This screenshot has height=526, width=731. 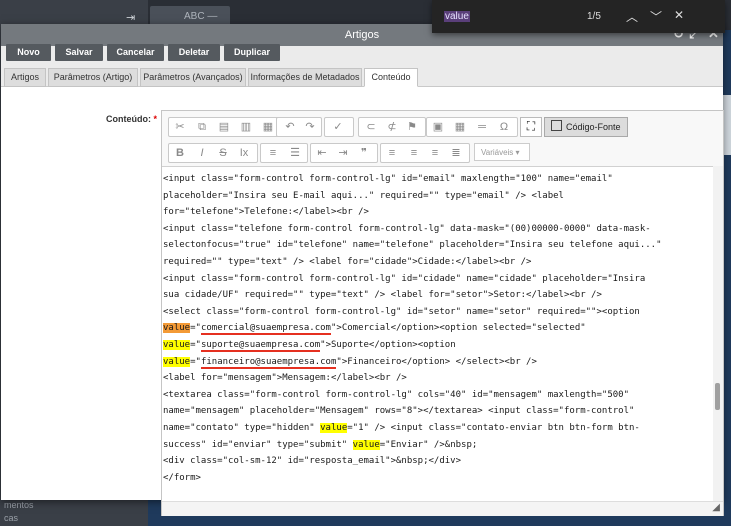 What do you see at coordinates (244, 153) in the screenshot?
I see `remove-format-icon: Ix` at bounding box center [244, 153].